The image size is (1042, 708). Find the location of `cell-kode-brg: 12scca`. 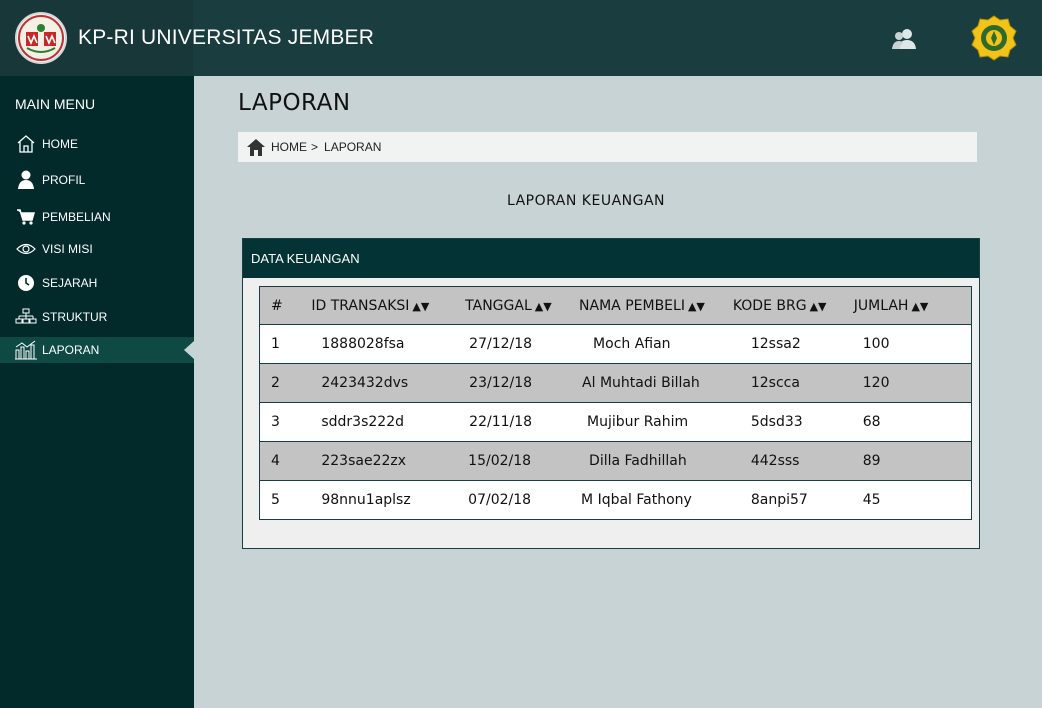

cell-kode-brg: 12scca is located at coordinates (784, 383).